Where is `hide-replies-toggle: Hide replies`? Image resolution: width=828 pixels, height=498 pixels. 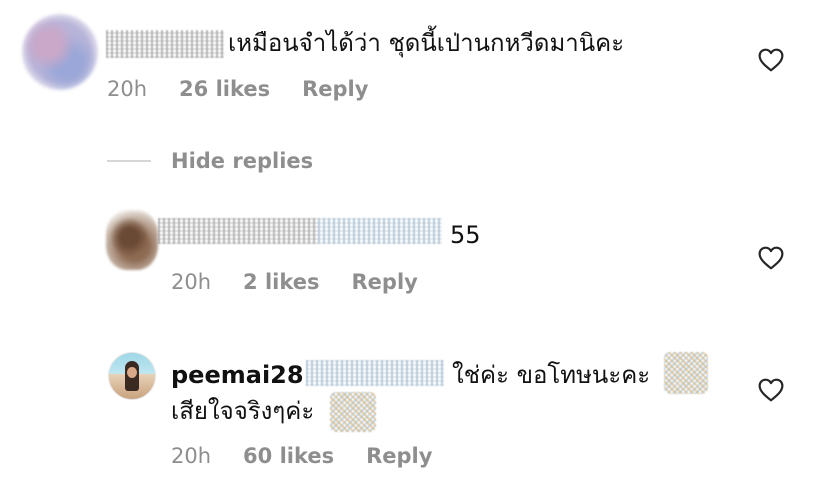
hide-replies-toggle: Hide replies is located at coordinates (237, 162).